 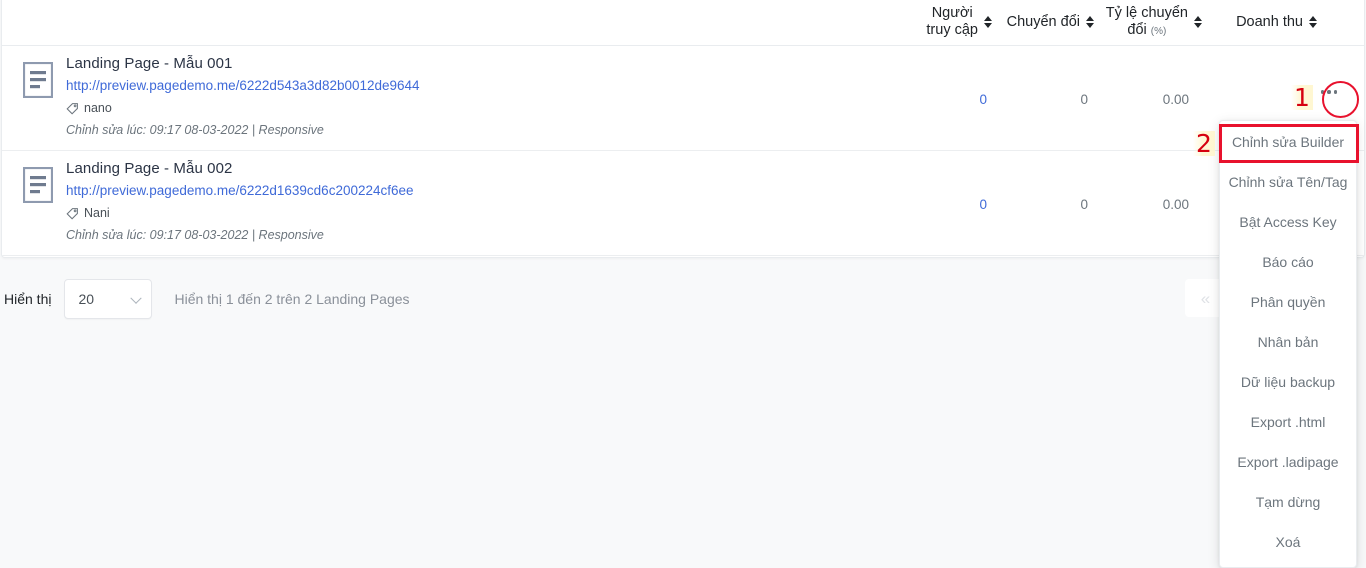 What do you see at coordinates (1312, 22) in the screenshot?
I see `sort-icon-revenue` at bounding box center [1312, 22].